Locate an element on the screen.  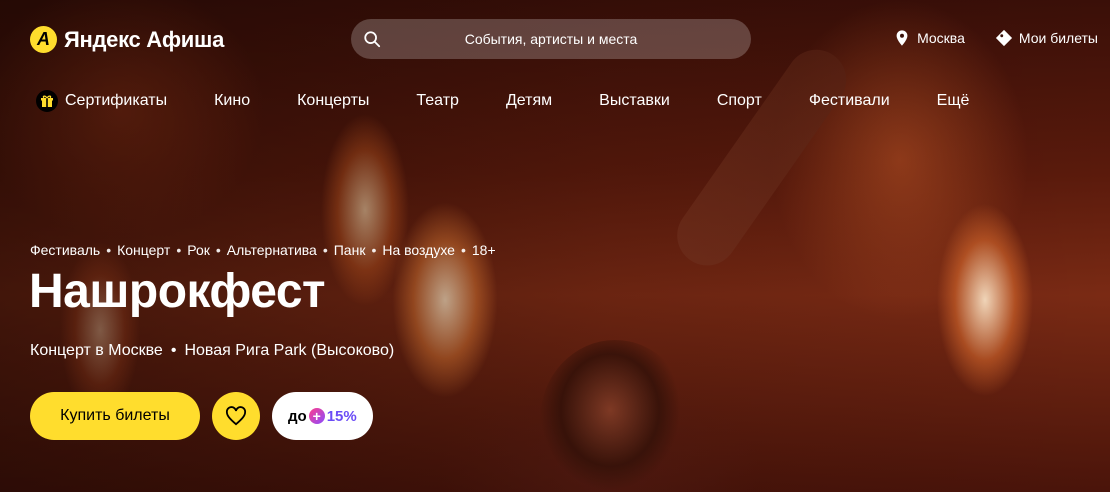
nav-label: Ещё is located at coordinates (953, 100).